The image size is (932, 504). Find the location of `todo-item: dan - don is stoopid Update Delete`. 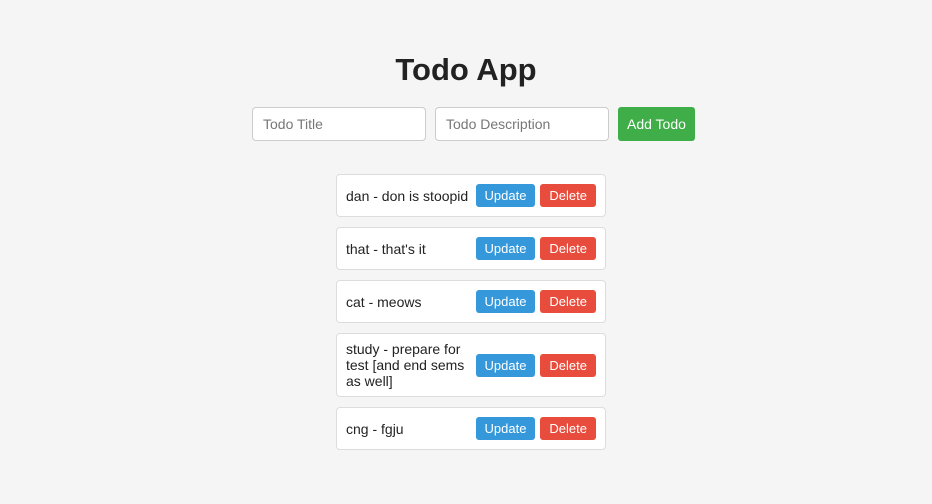

todo-item: dan - don is stoopid Update Delete is located at coordinates (471, 195).